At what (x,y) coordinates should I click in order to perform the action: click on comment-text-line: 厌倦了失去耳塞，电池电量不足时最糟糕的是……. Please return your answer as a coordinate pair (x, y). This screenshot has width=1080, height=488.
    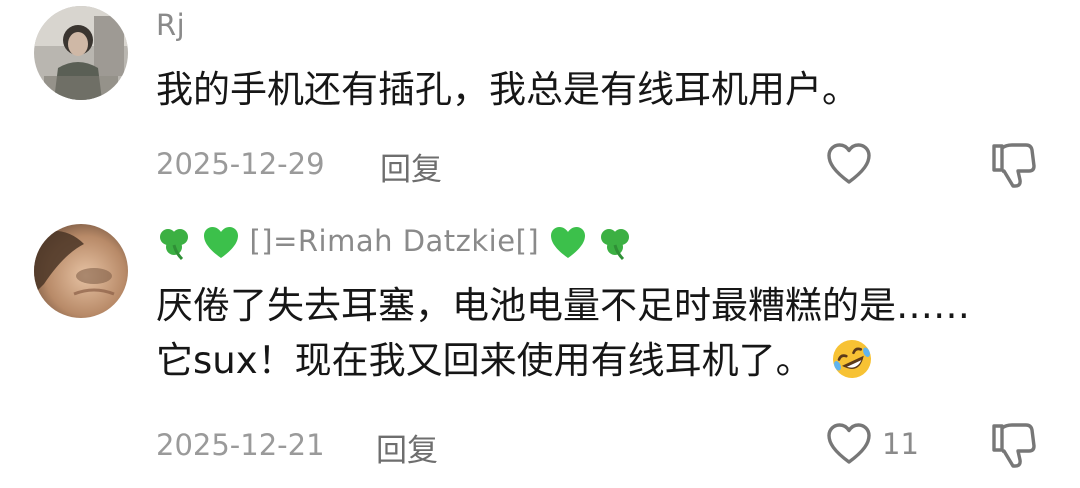
    Looking at the image, I should click on (563, 305).